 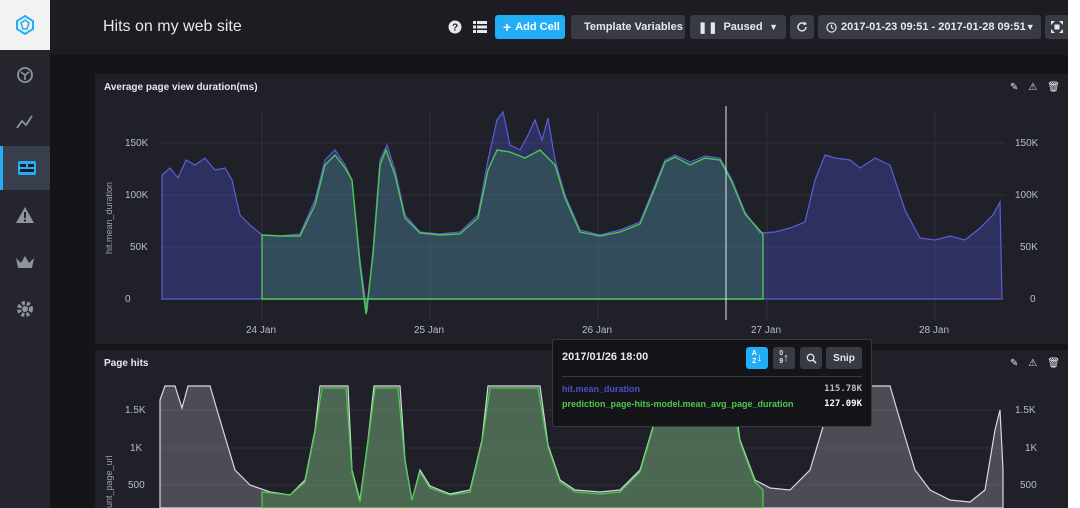 What do you see at coordinates (1074, 254) in the screenshot?
I see `screen-border` at bounding box center [1074, 254].